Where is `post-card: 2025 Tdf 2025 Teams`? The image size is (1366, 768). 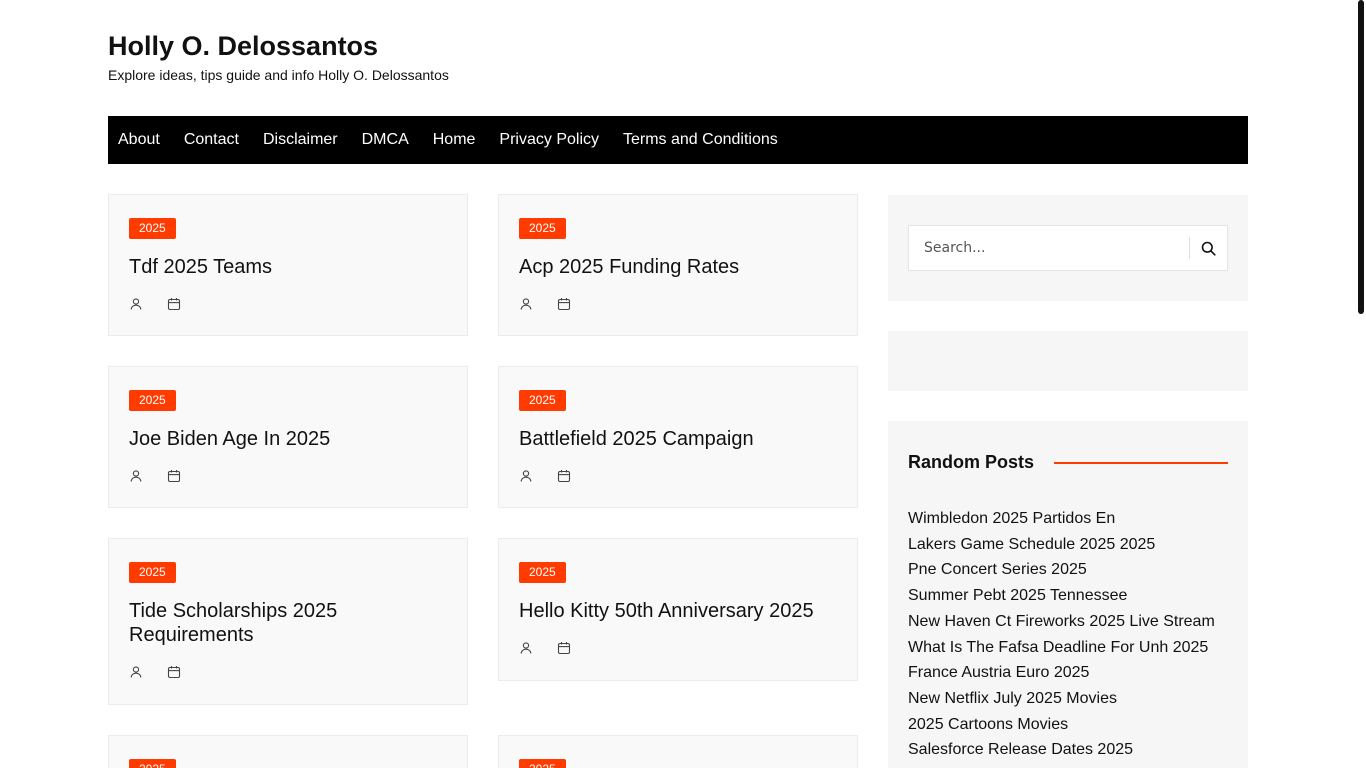 post-card: 2025 Tdf 2025 Teams is located at coordinates (288, 265).